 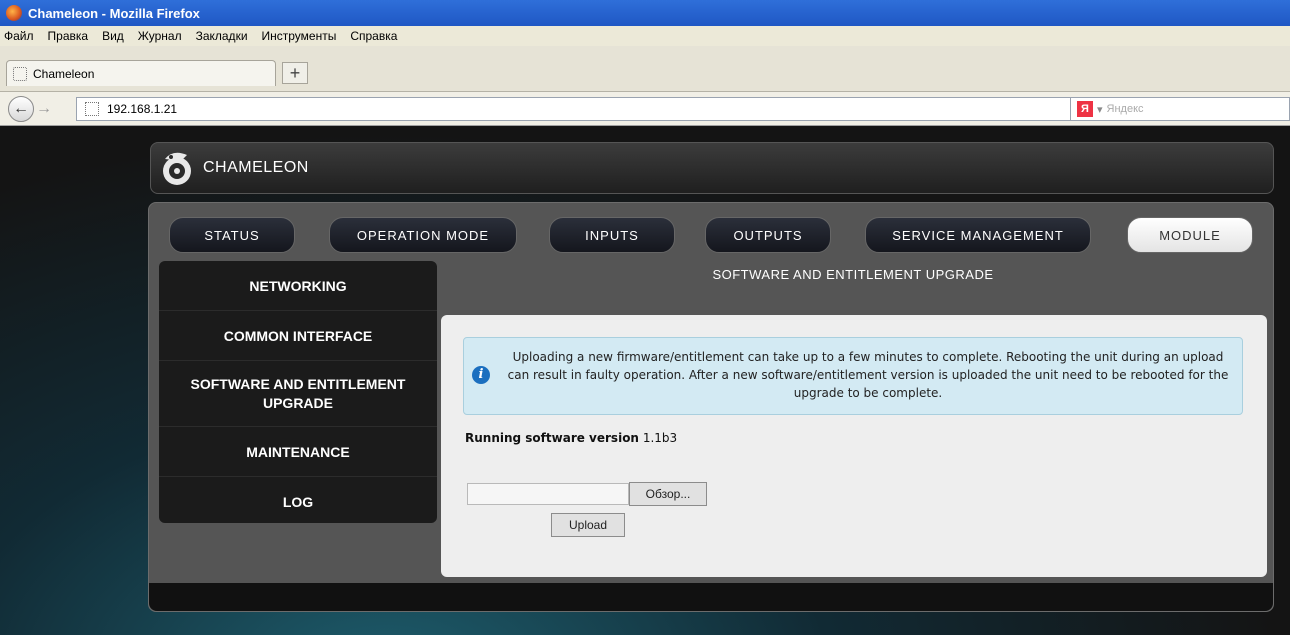 I want to click on browser-tab: Chameleon, so click(x=141, y=73).